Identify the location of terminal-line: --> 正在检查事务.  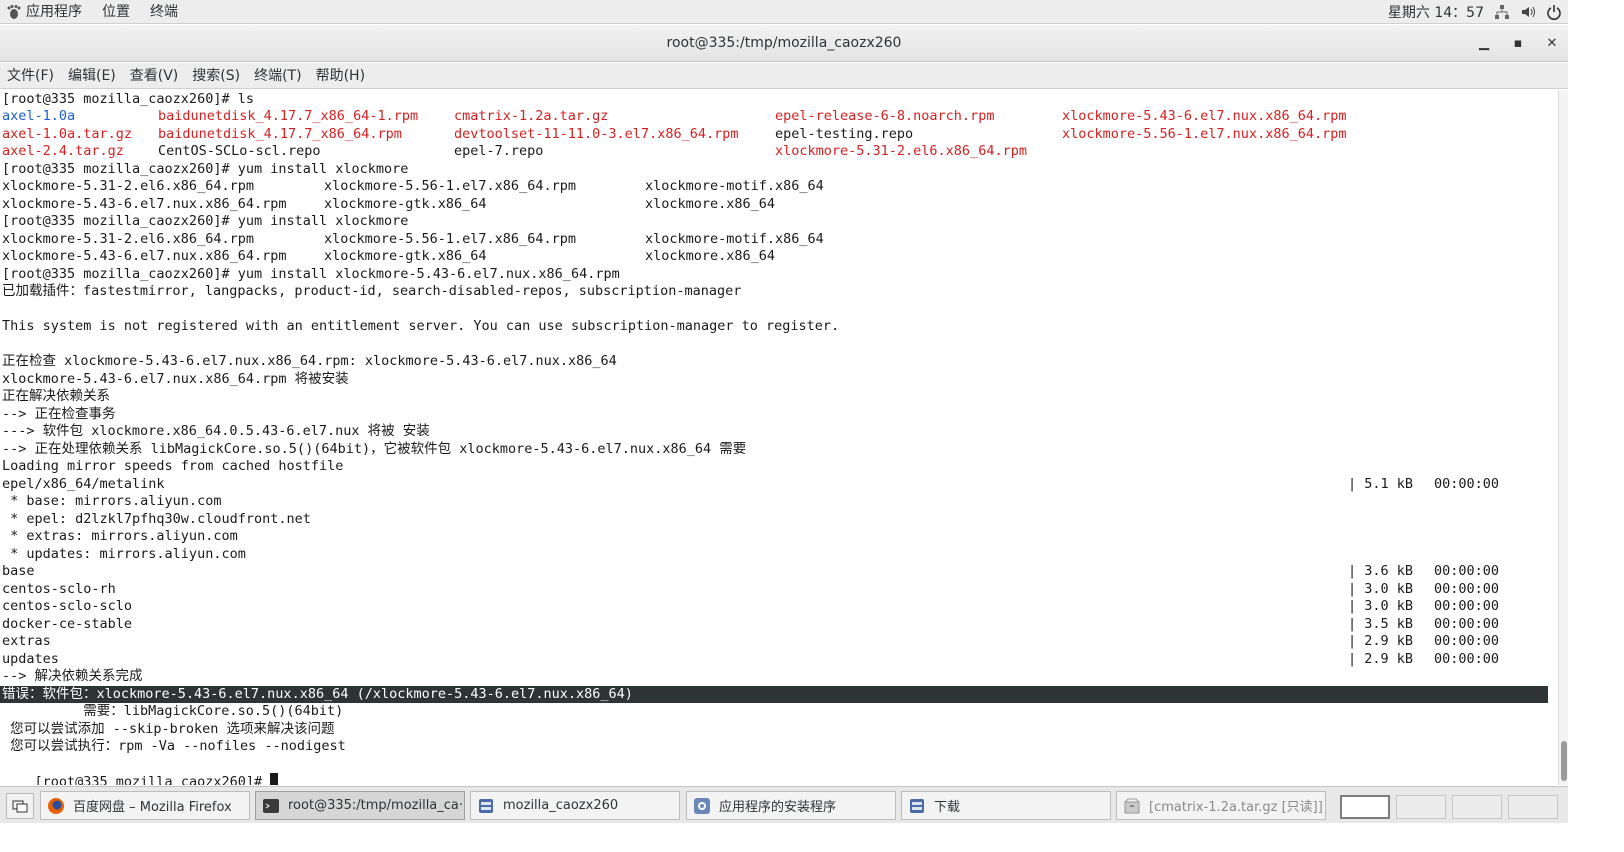
(59, 413).